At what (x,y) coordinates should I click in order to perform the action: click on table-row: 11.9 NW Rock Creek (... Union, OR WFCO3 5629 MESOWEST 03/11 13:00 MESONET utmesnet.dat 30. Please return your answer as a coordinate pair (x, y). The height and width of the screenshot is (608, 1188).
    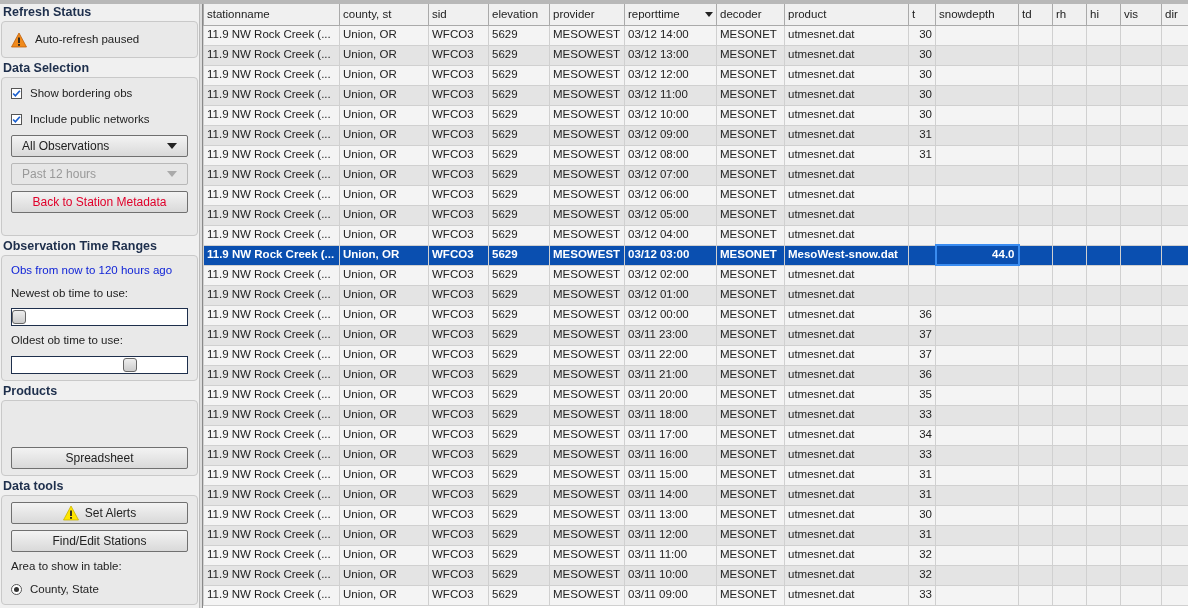
    Looking at the image, I should click on (695, 515).